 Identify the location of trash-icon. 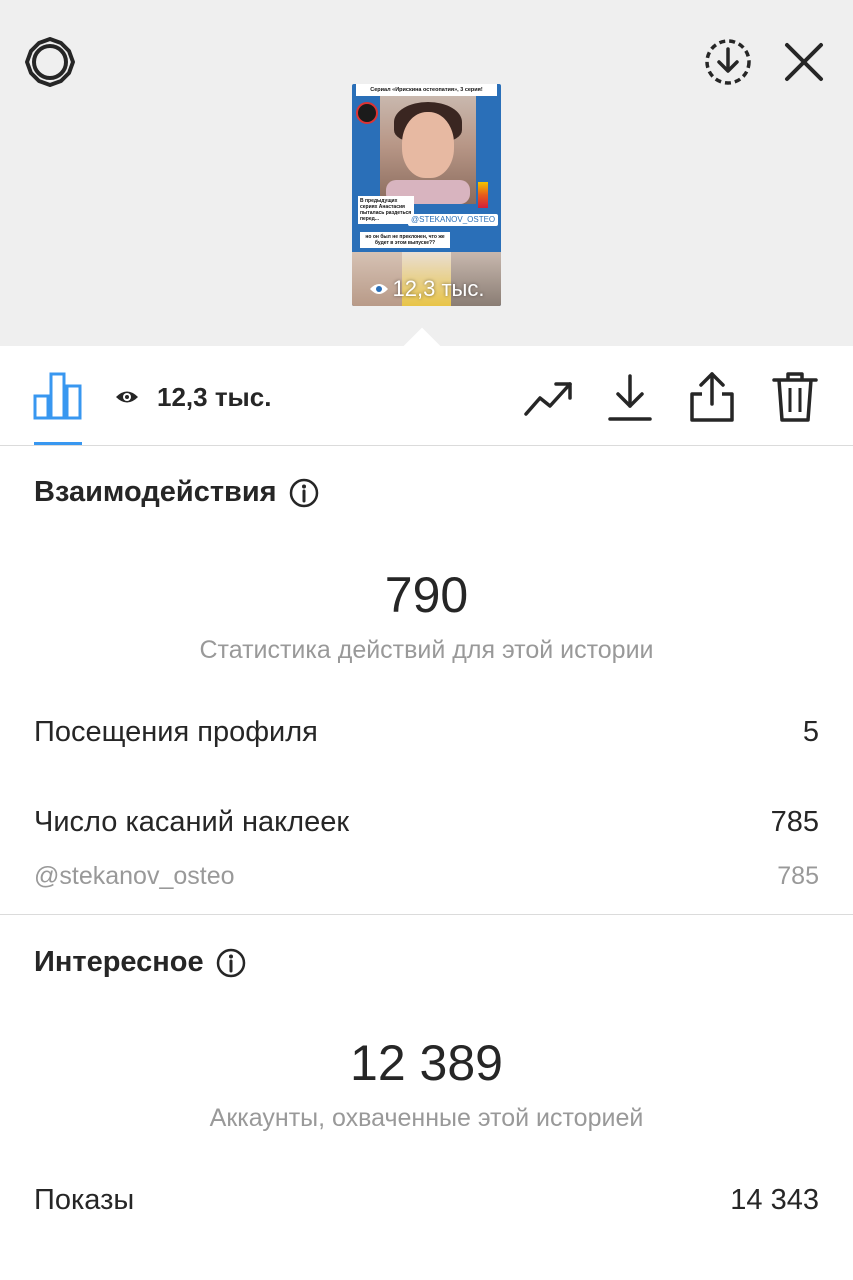
(795, 397).